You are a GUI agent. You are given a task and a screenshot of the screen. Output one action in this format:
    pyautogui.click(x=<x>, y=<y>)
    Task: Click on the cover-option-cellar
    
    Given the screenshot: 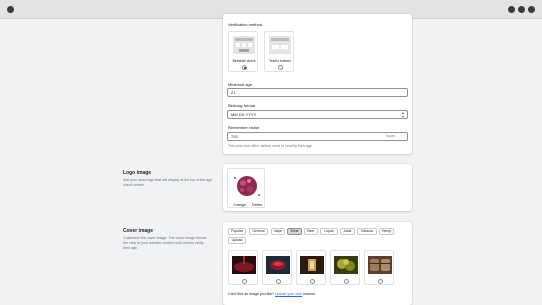 What is the action you would take?
    pyautogui.click(x=311, y=267)
    